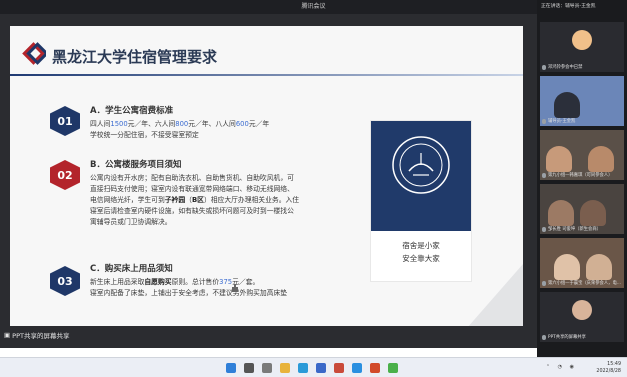 The image size is (627, 377). Describe the element at coordinates (135, 57) in the screenshot. I see `slide-title: 黑龙江大学住宿管理要求` at that location.